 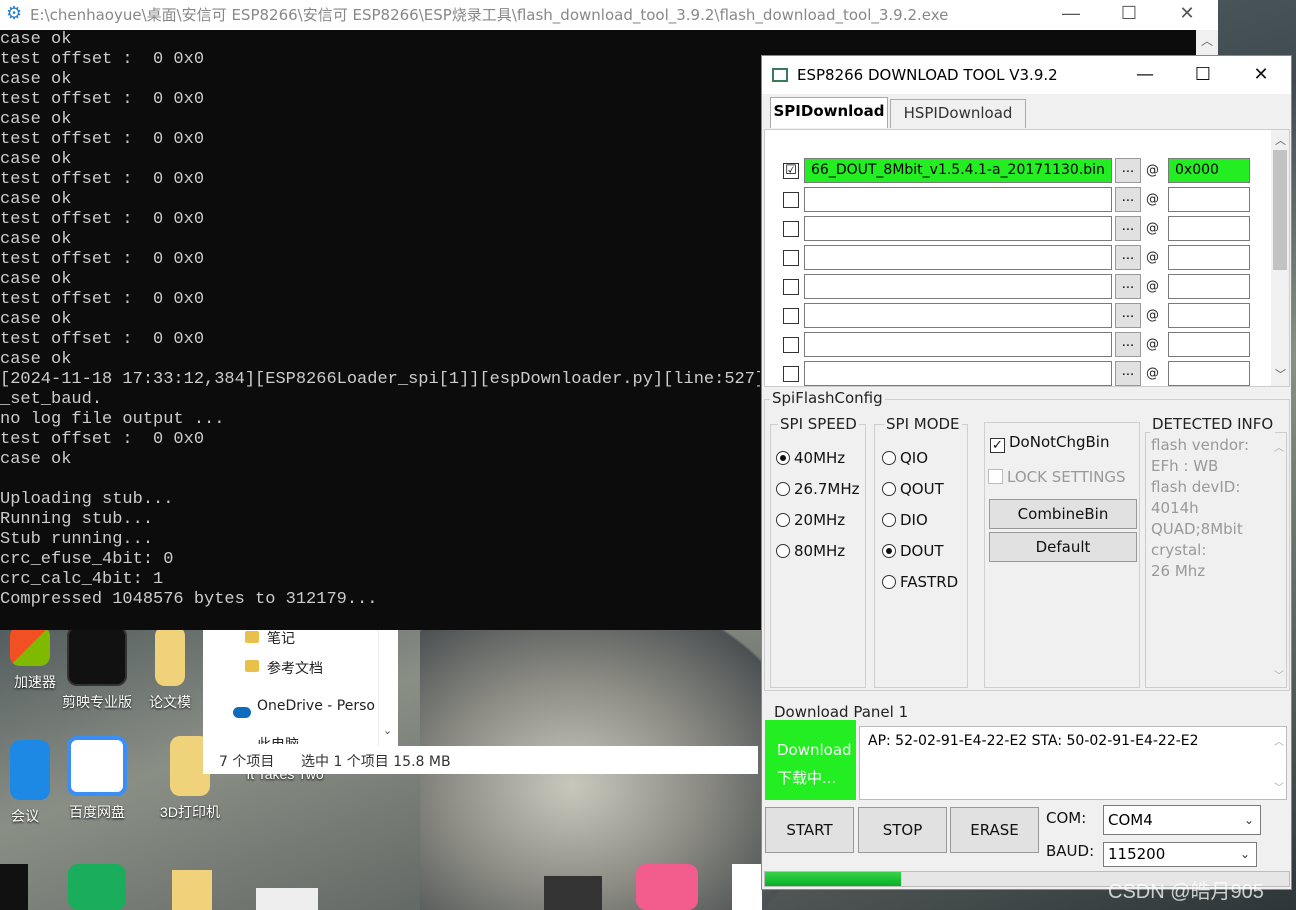 I want to click on explorer-scrollbar: ⌄, so click(x=388, y=687).